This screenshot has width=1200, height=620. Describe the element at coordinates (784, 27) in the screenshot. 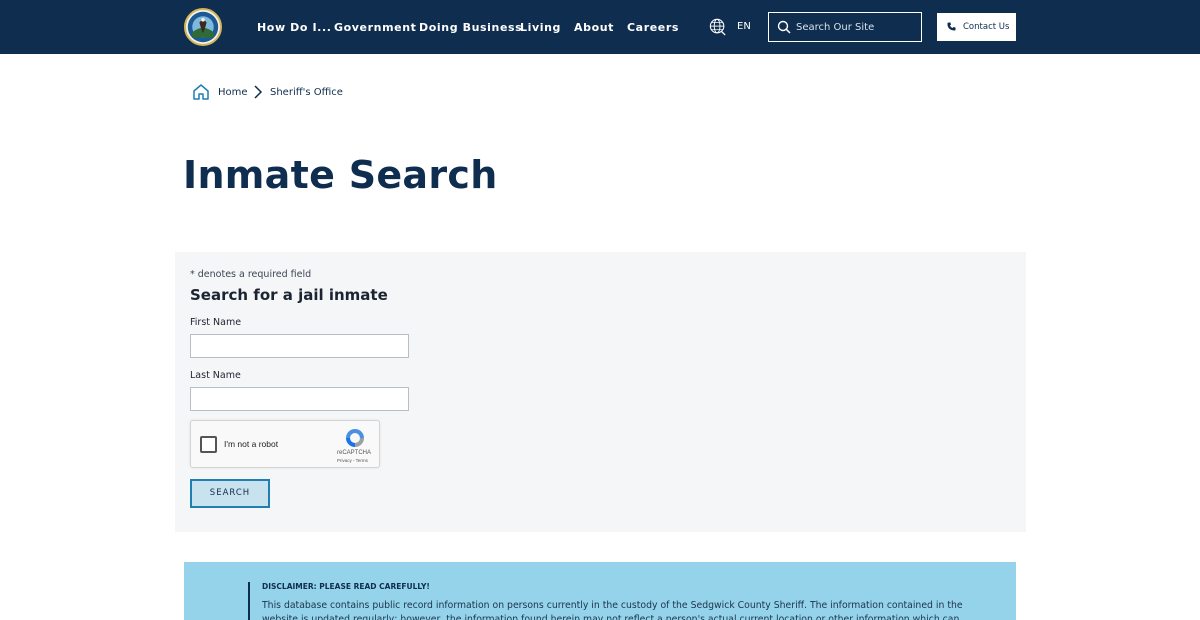

I see `search-icon` at that location.